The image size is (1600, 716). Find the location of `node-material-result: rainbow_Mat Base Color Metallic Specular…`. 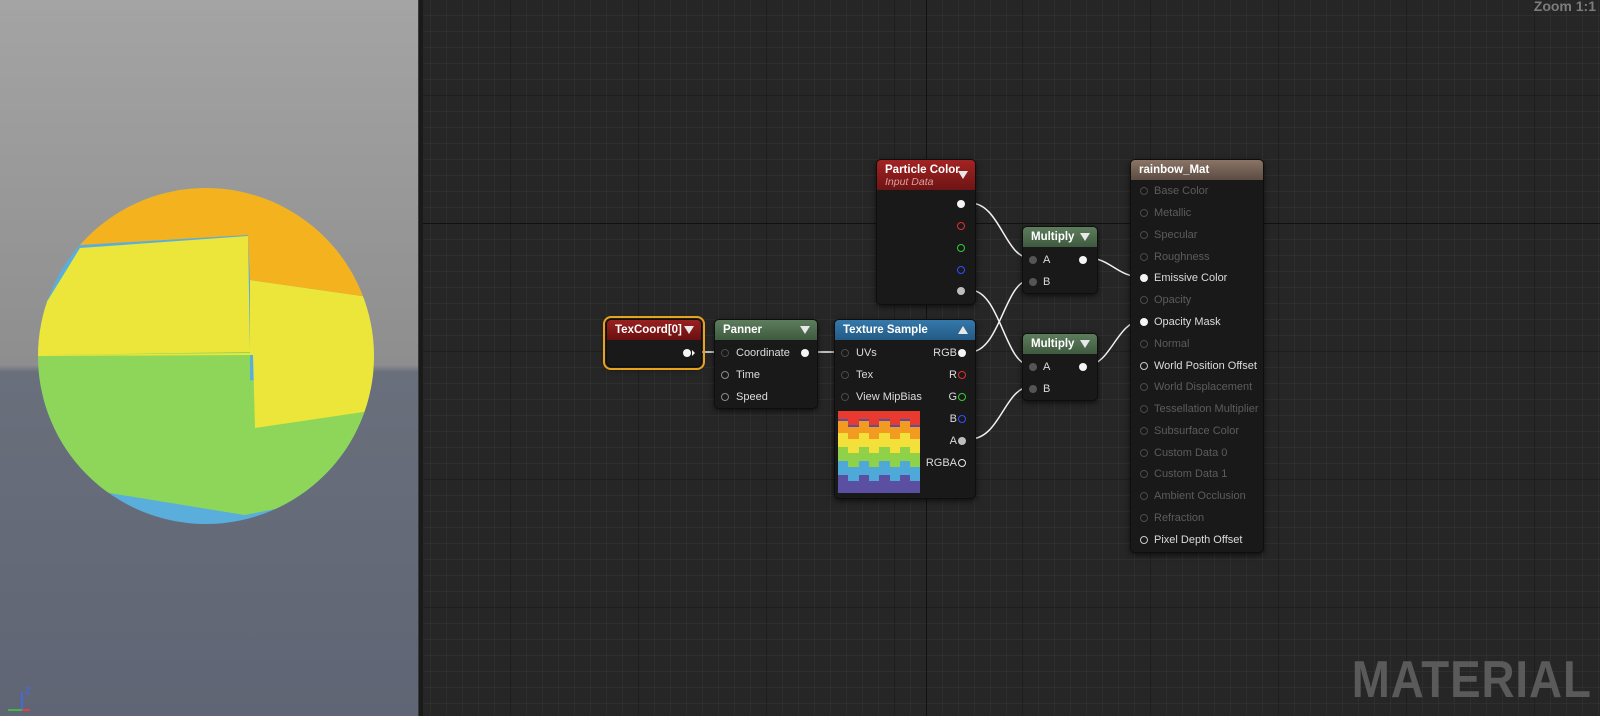

node-material-result: rainbow_Mat Base Color Metallic Specular… is located at coordinates (1197, 356).